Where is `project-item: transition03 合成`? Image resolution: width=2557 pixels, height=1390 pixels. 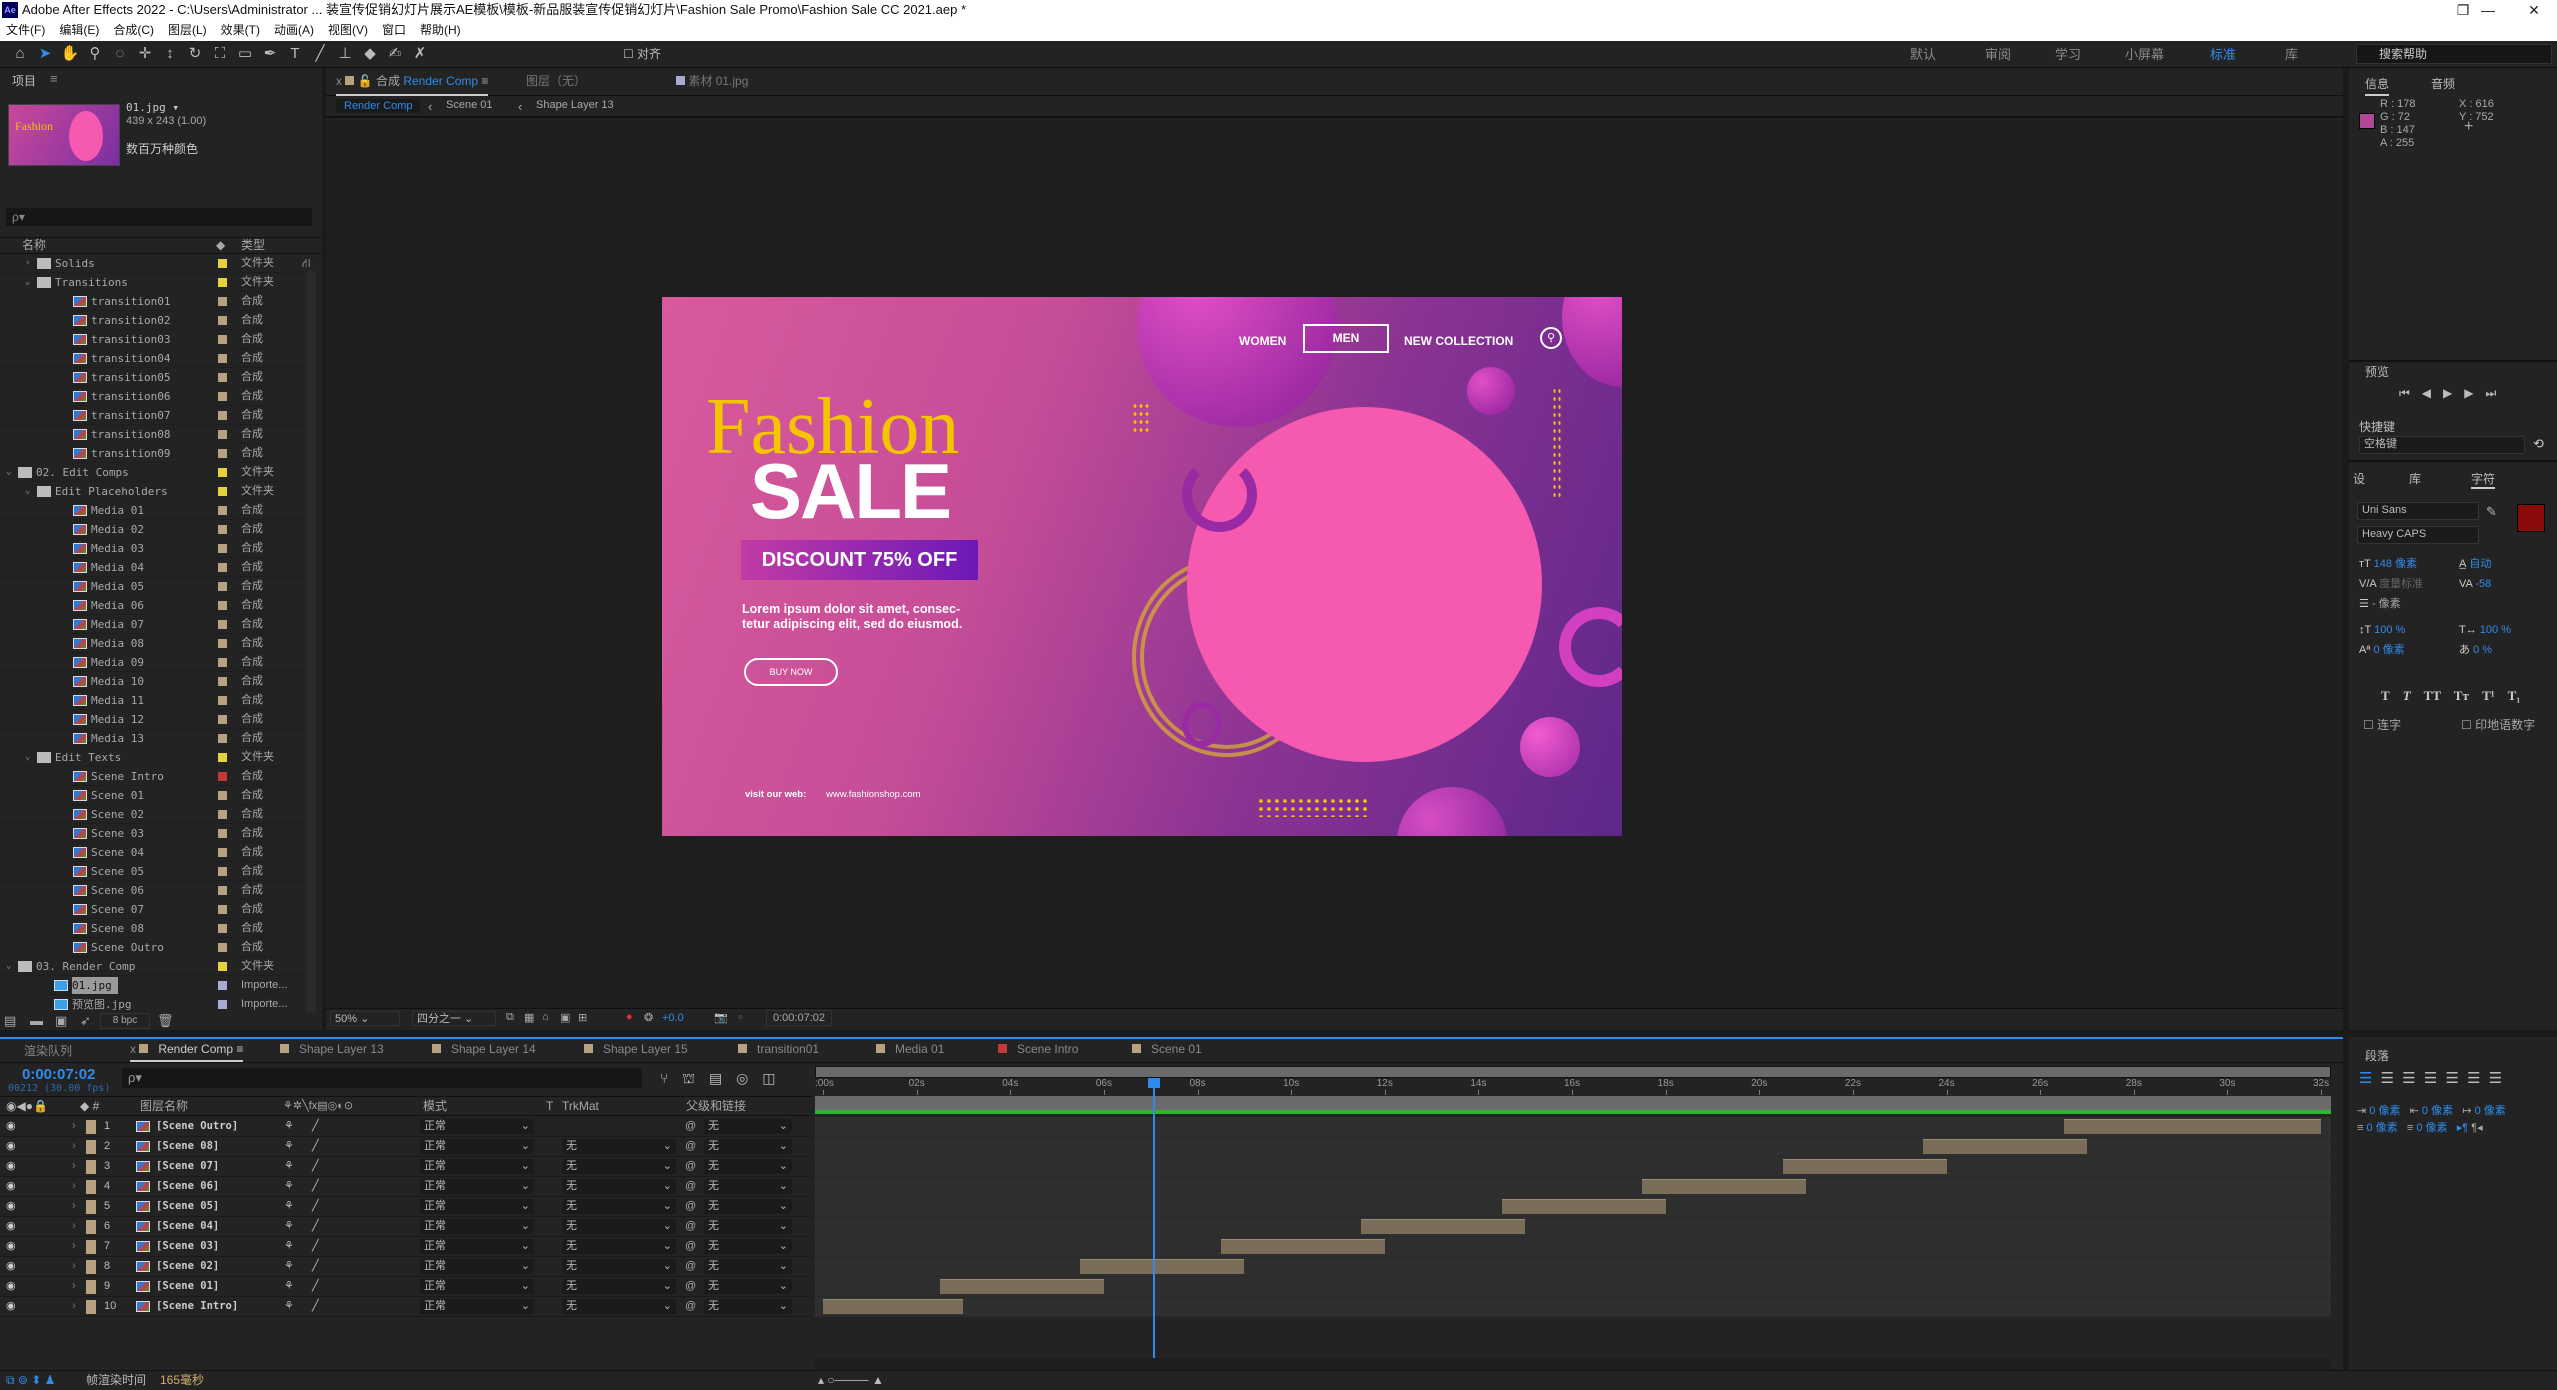 project-item: transition03 合成 is located at coordinates (152, 339).